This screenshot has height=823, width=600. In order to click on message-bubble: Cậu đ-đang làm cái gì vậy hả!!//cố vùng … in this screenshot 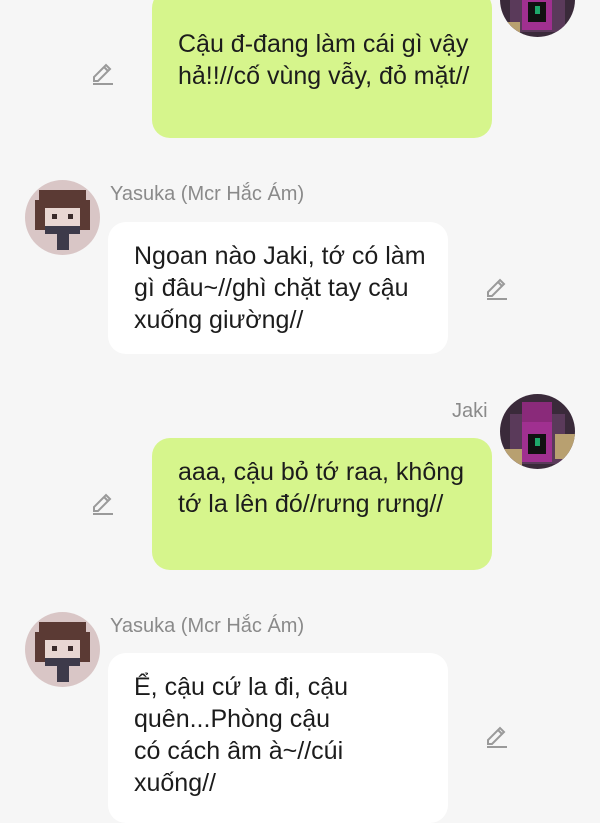, I will do `click(322, 69)`.